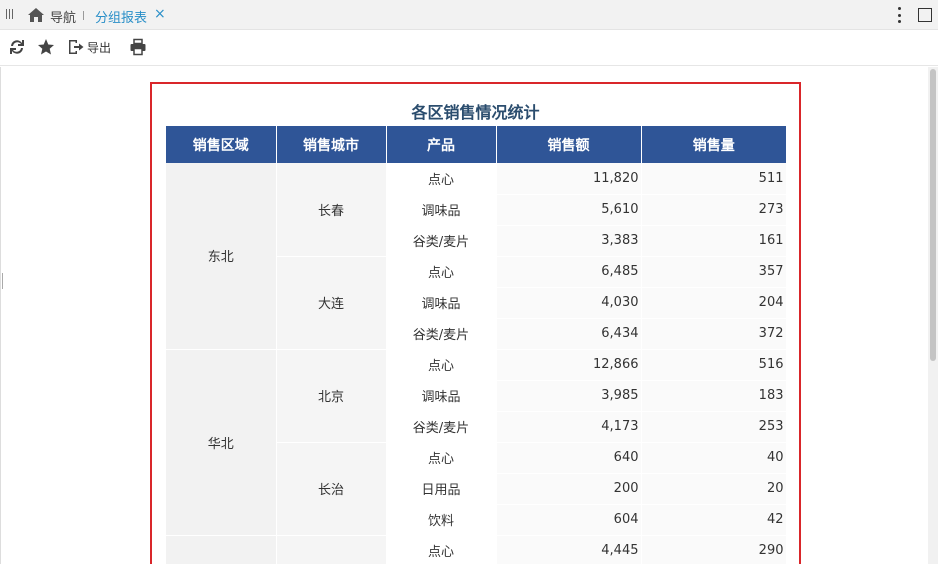  I want to click on home-icon, so click(36, 15).